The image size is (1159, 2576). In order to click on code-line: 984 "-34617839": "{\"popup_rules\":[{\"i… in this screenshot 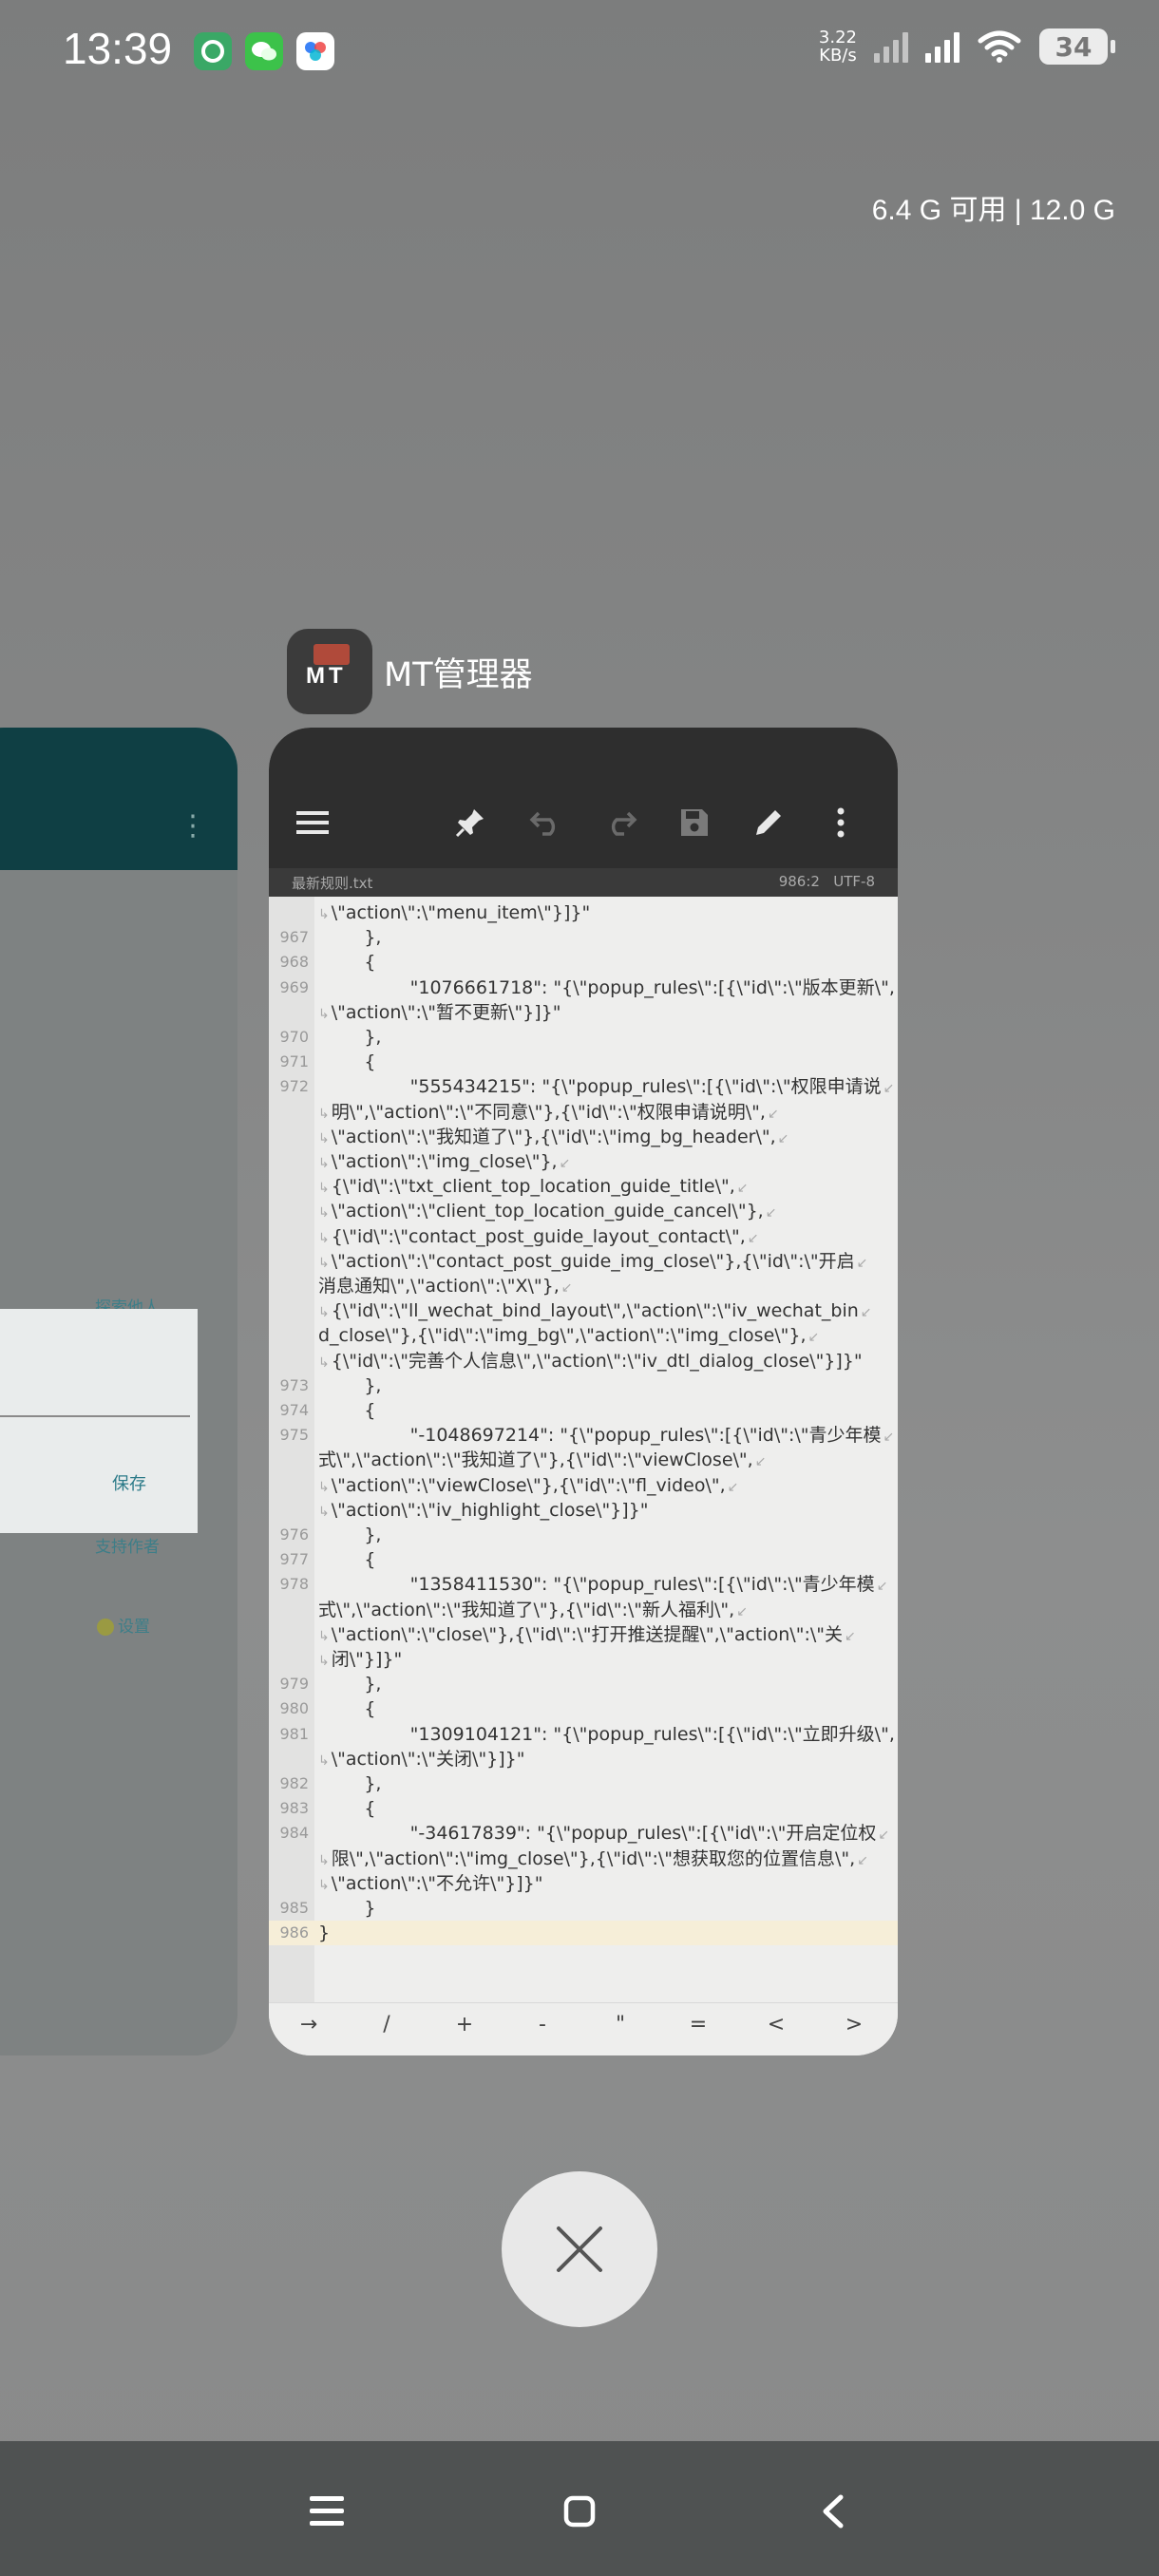, I will do `click(583, 1833)`.